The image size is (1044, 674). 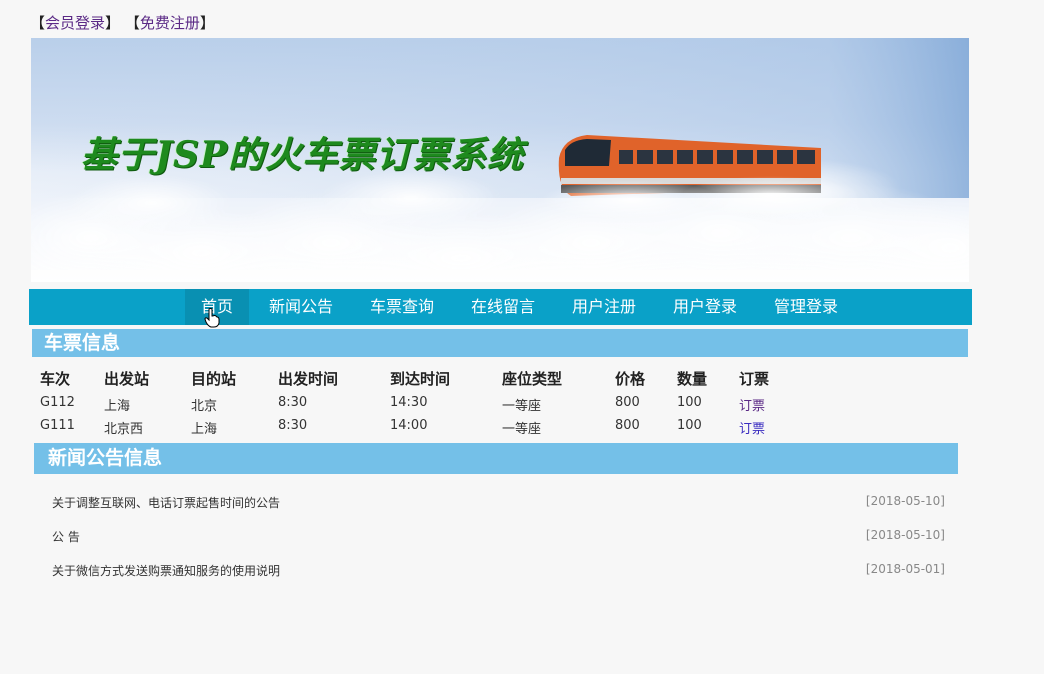 What do you see at coordinates (806, 307) in the screenshot?
I see `nav-admin-login: 管理登录` at bounding box center [806, 307].